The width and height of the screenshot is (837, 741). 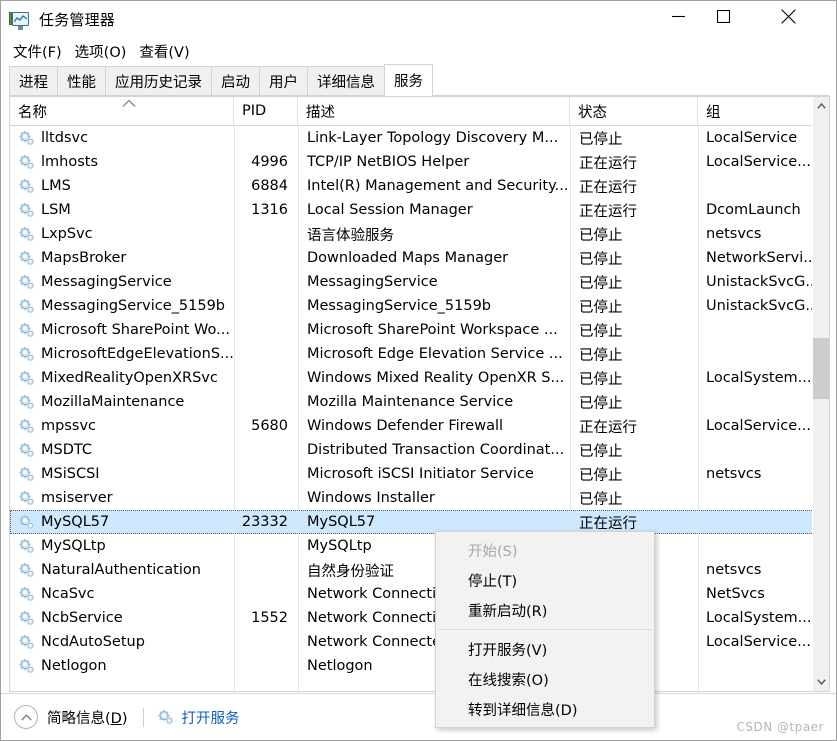 What do you see at coordinates (158, 80) in the screenshot?
I see `tab-2: 应用历史记录` at bounding box center [158, 80].